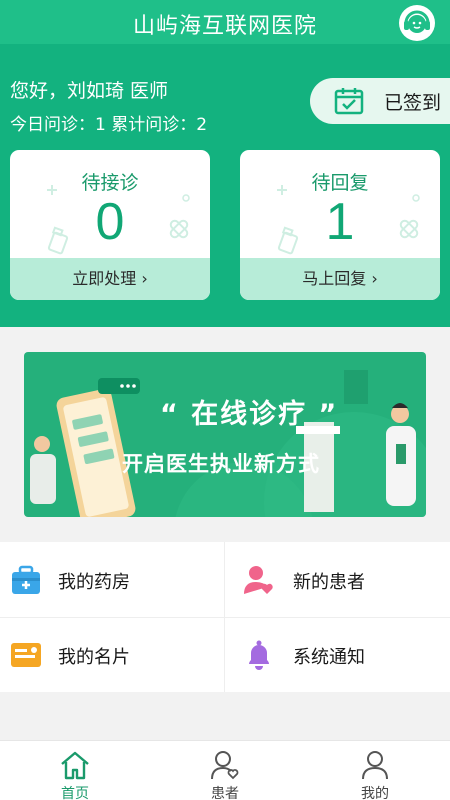 This screenshot has width=450, height=800. Describe the element at coordinates (94, 582) in the screenshot. I see `my-pharmacy-label: 我的药房` at that location.